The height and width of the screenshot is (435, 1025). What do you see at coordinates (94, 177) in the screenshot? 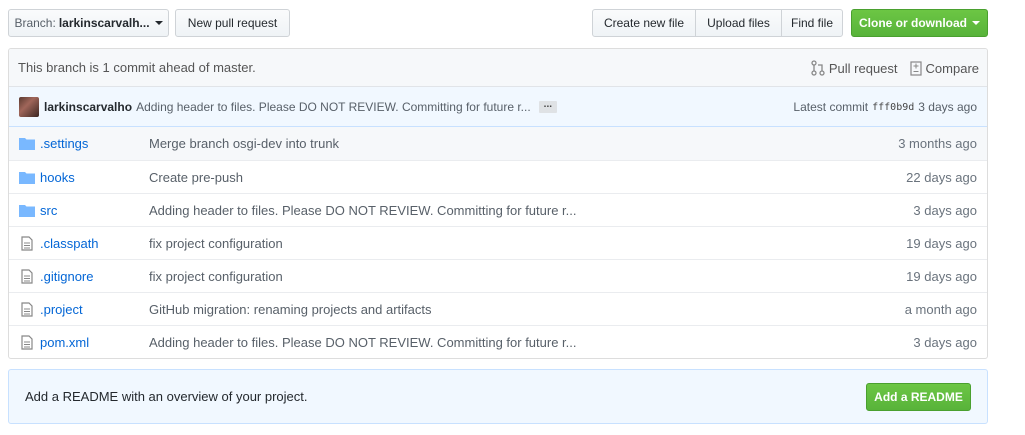
I see `file-name: hooks` at bounding box center [94, 177].